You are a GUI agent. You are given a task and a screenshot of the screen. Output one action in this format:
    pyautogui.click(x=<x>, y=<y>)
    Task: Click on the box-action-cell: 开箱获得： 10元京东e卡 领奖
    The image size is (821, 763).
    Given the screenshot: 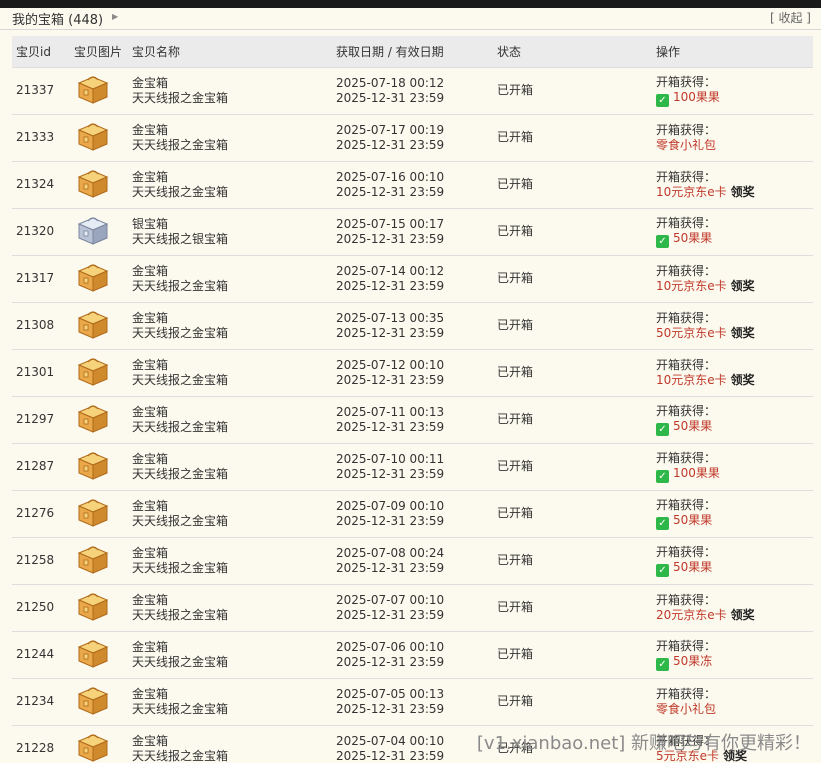 What is the action you would take?
    pyautogui.click(x=732, y=278)
    